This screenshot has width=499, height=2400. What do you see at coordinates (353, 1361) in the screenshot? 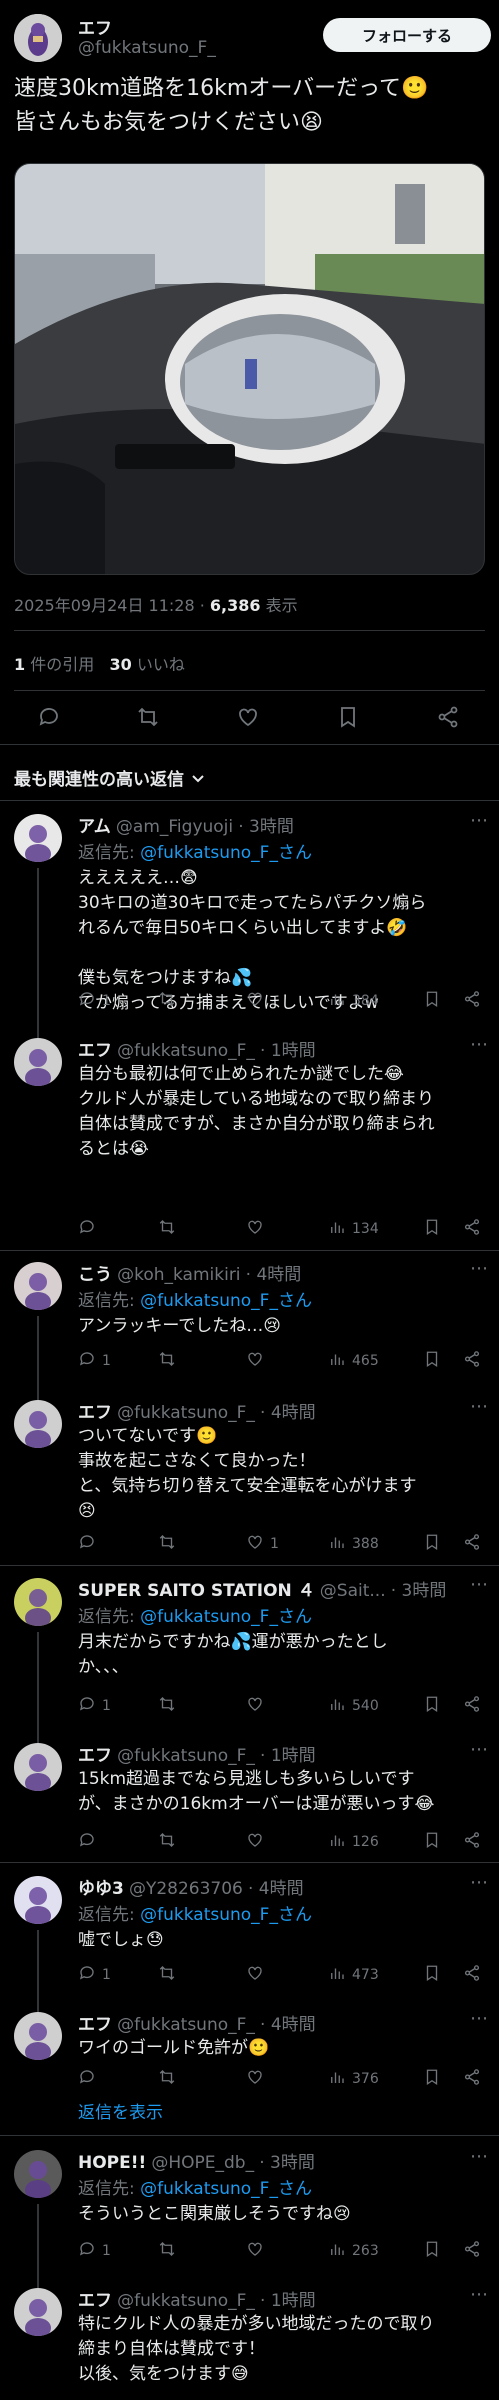
I see `views-button: 465` at bounding box center [353, 1361].